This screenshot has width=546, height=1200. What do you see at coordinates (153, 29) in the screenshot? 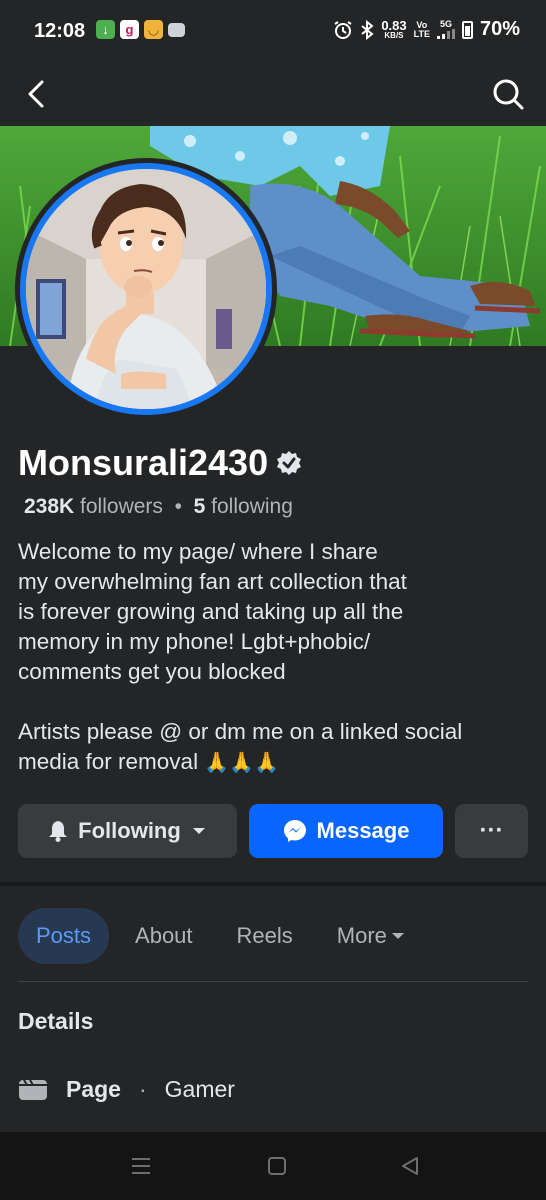
I see `shopping-app-icon: ◡` at bounding box center [153, 29].